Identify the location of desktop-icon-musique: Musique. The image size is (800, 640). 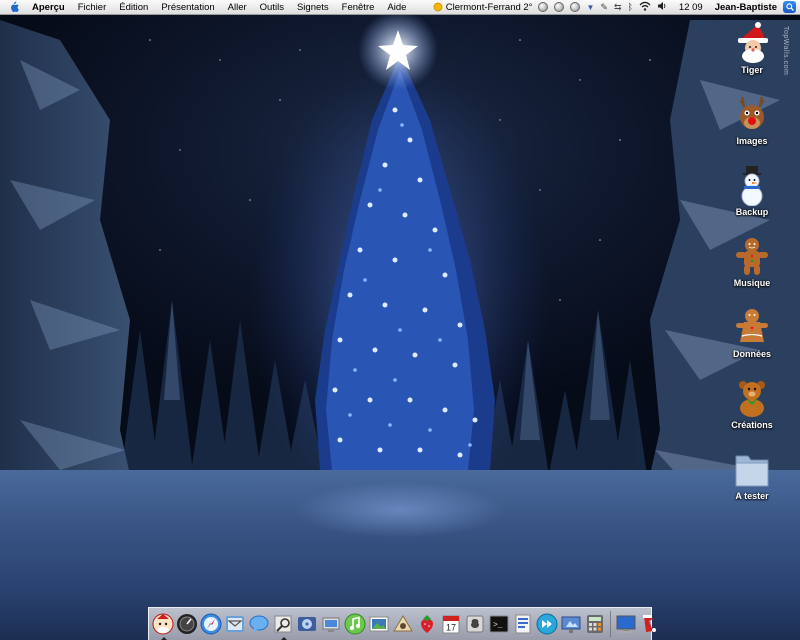
(752, 269).